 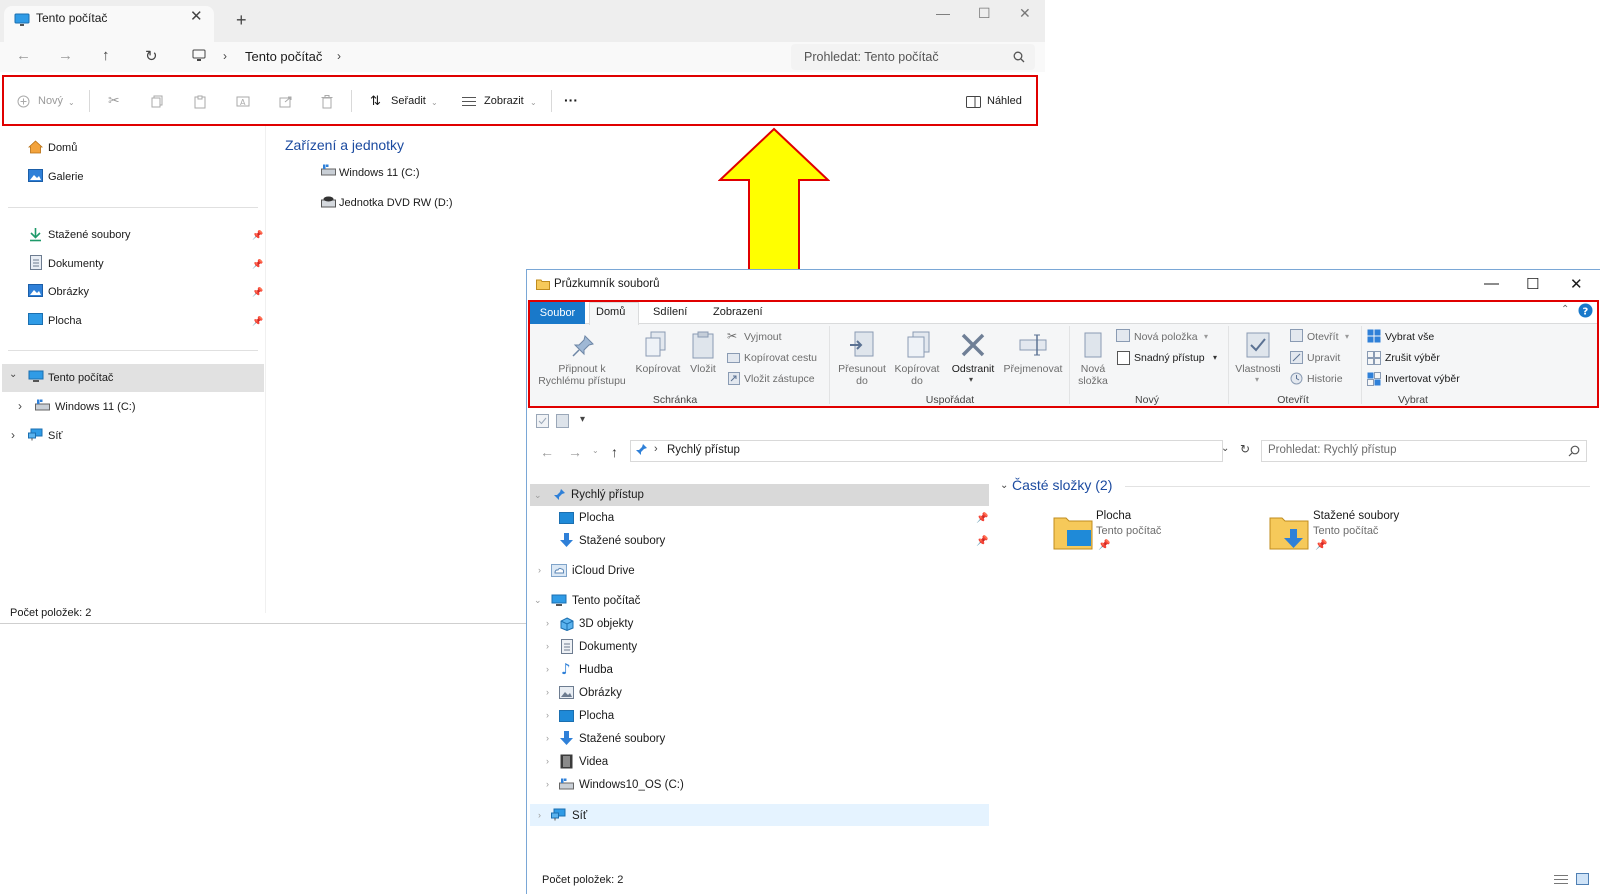 What do you see at coordinates (62, 148) in the screenshot?
I see `nav-home: Domů` at bounding box center [62, 148].